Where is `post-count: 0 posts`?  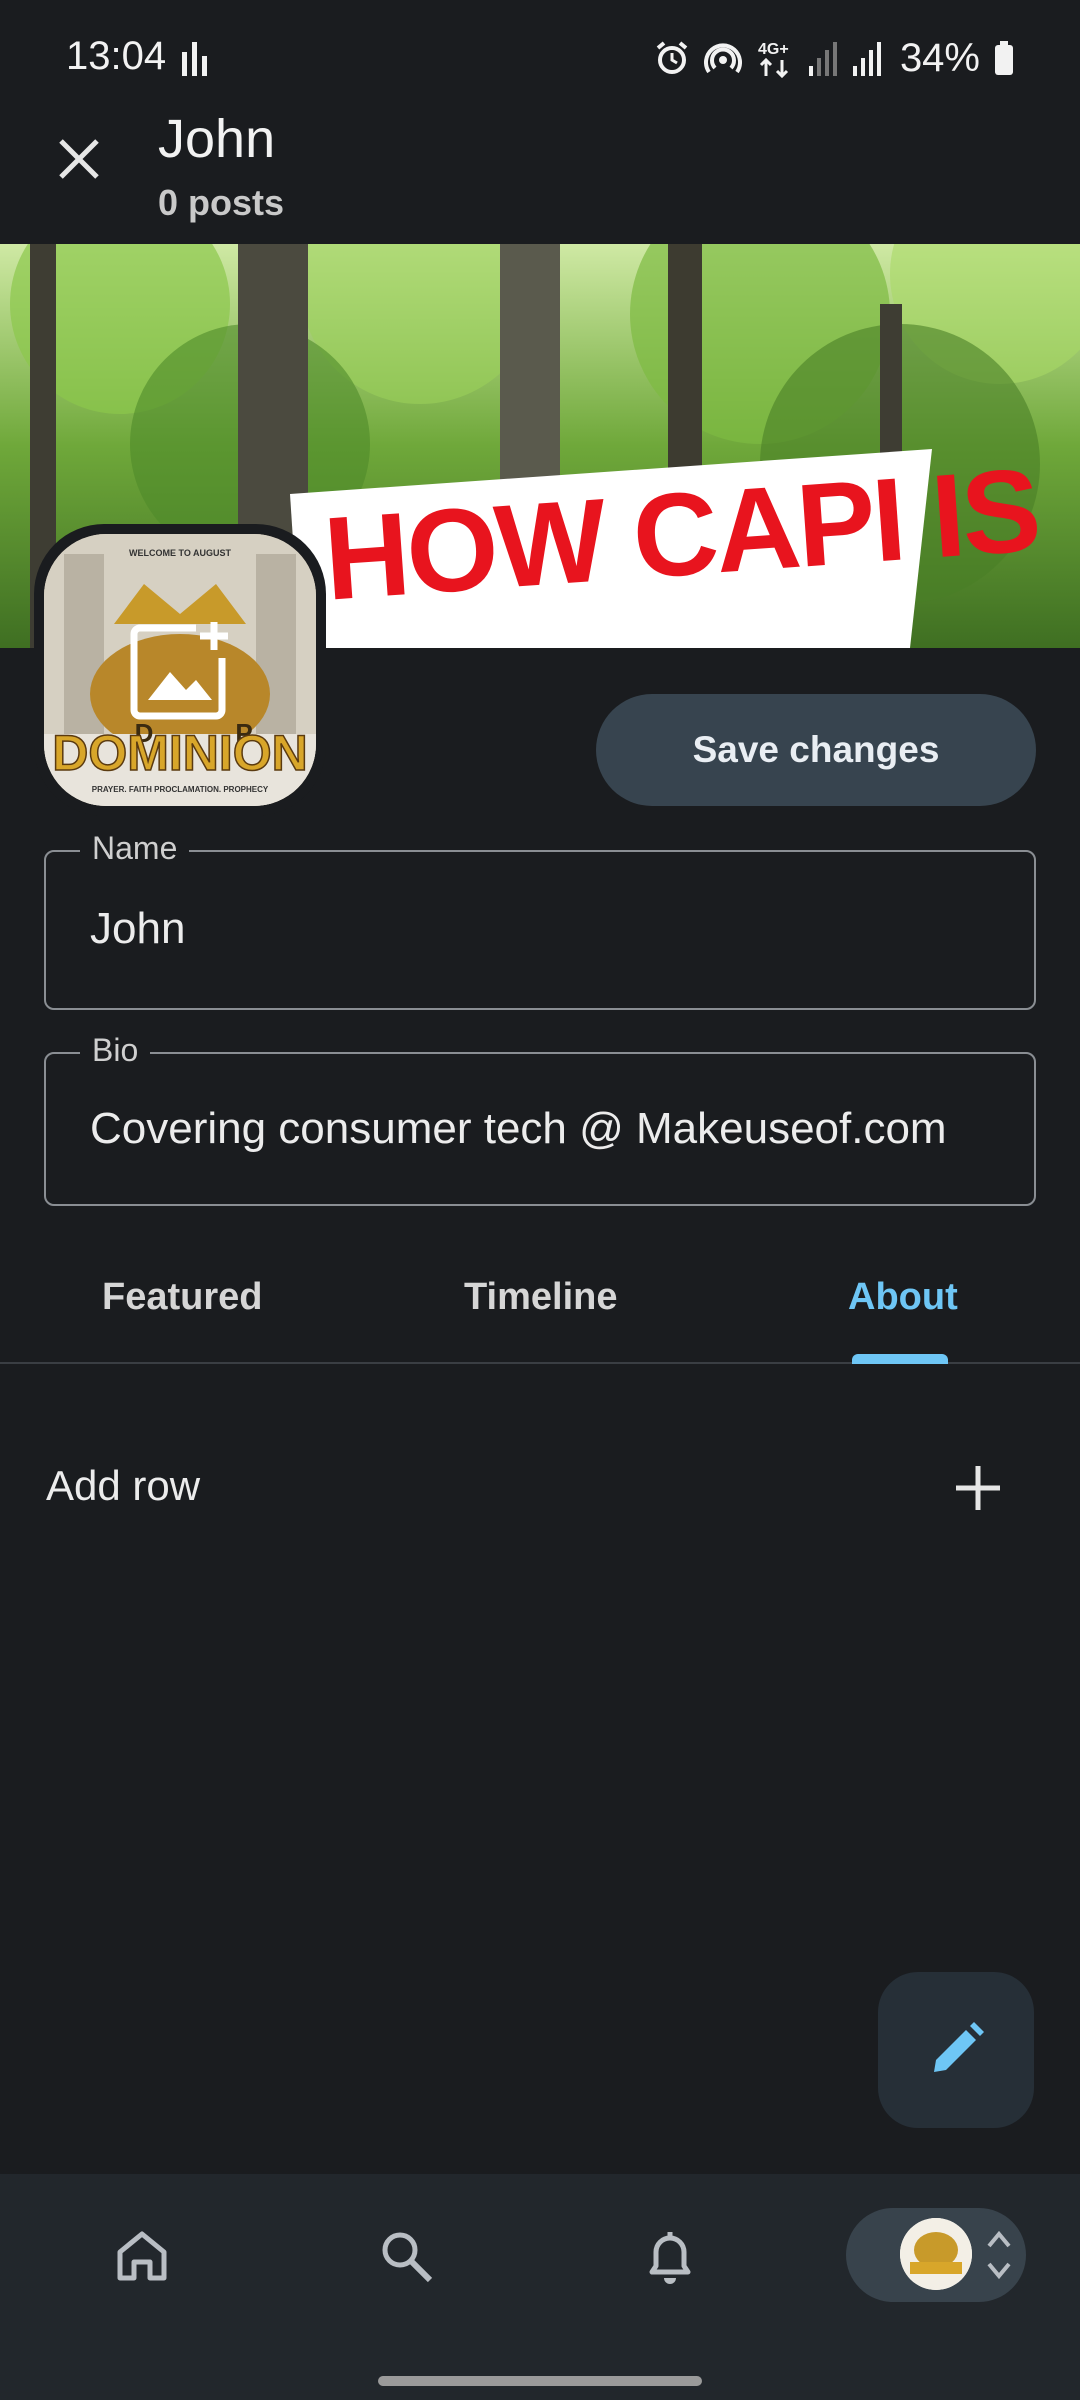 post-count: 0 posts is located at coordinates (221, 202).